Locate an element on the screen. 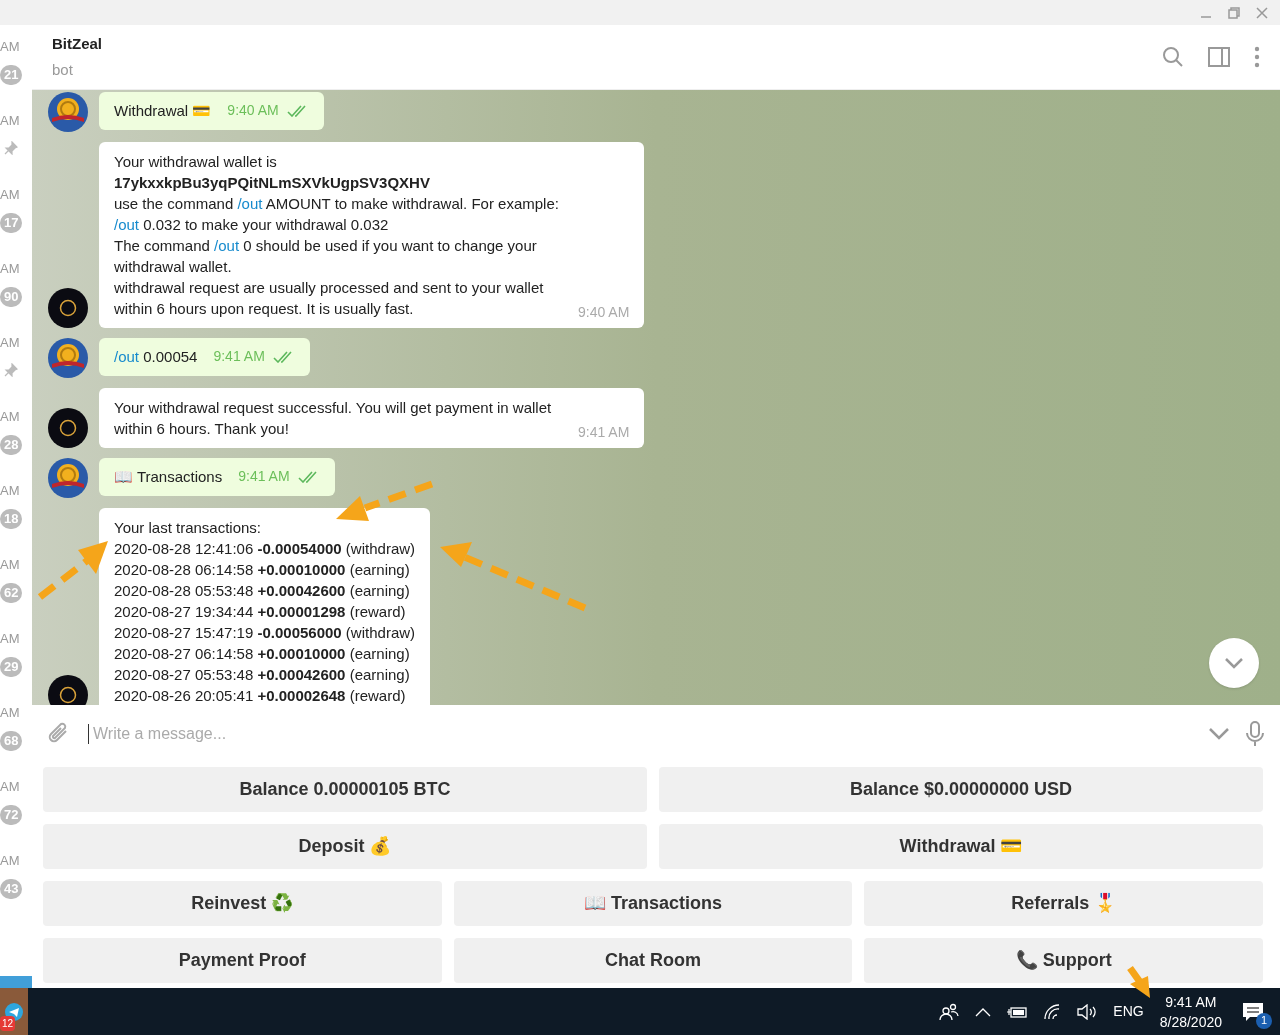  message-text: Your withdrawal wallet is 17ykxxkpBu3yqPQitNLmSXVkUgpSV3QXHV use the command /out AMOUNT to make withdrawal. For example: /out 0.032 to make your withdrawal 0.032 The command /out 0 should be used if you want to change your withdrawal wallet. withdrawal request are usually processed and sent to your wallet within 6 hours upon request. It is usually fast. is located at coordinates (337, 235).